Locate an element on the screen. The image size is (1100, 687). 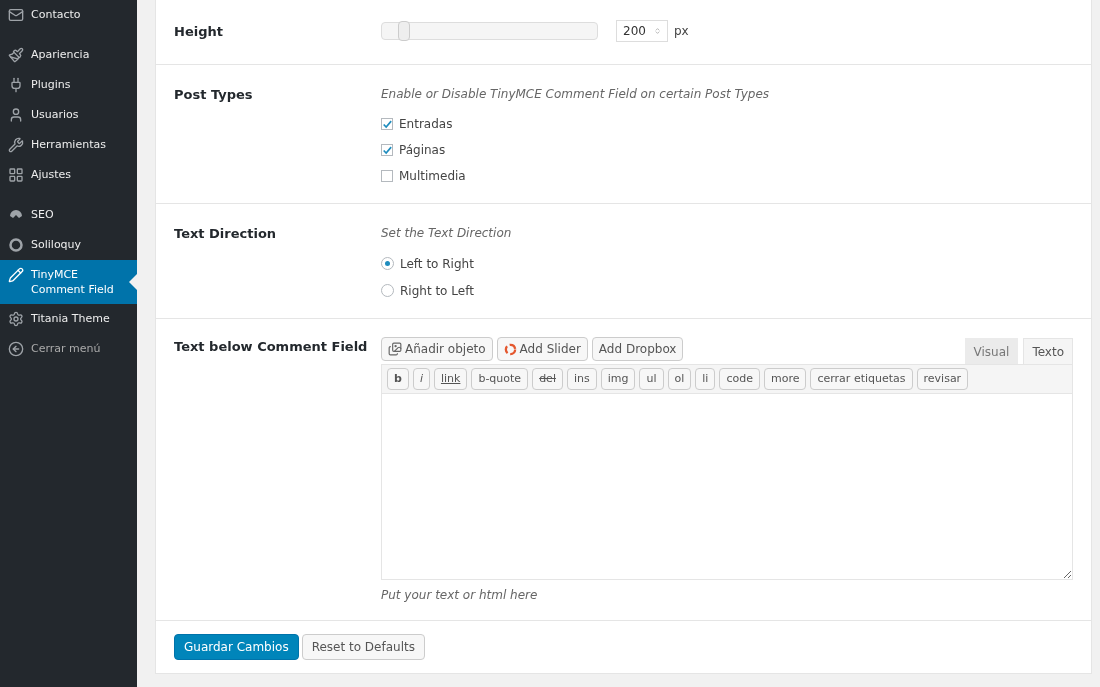
sidebar-item: SEO is located at coordinates (68, 215).